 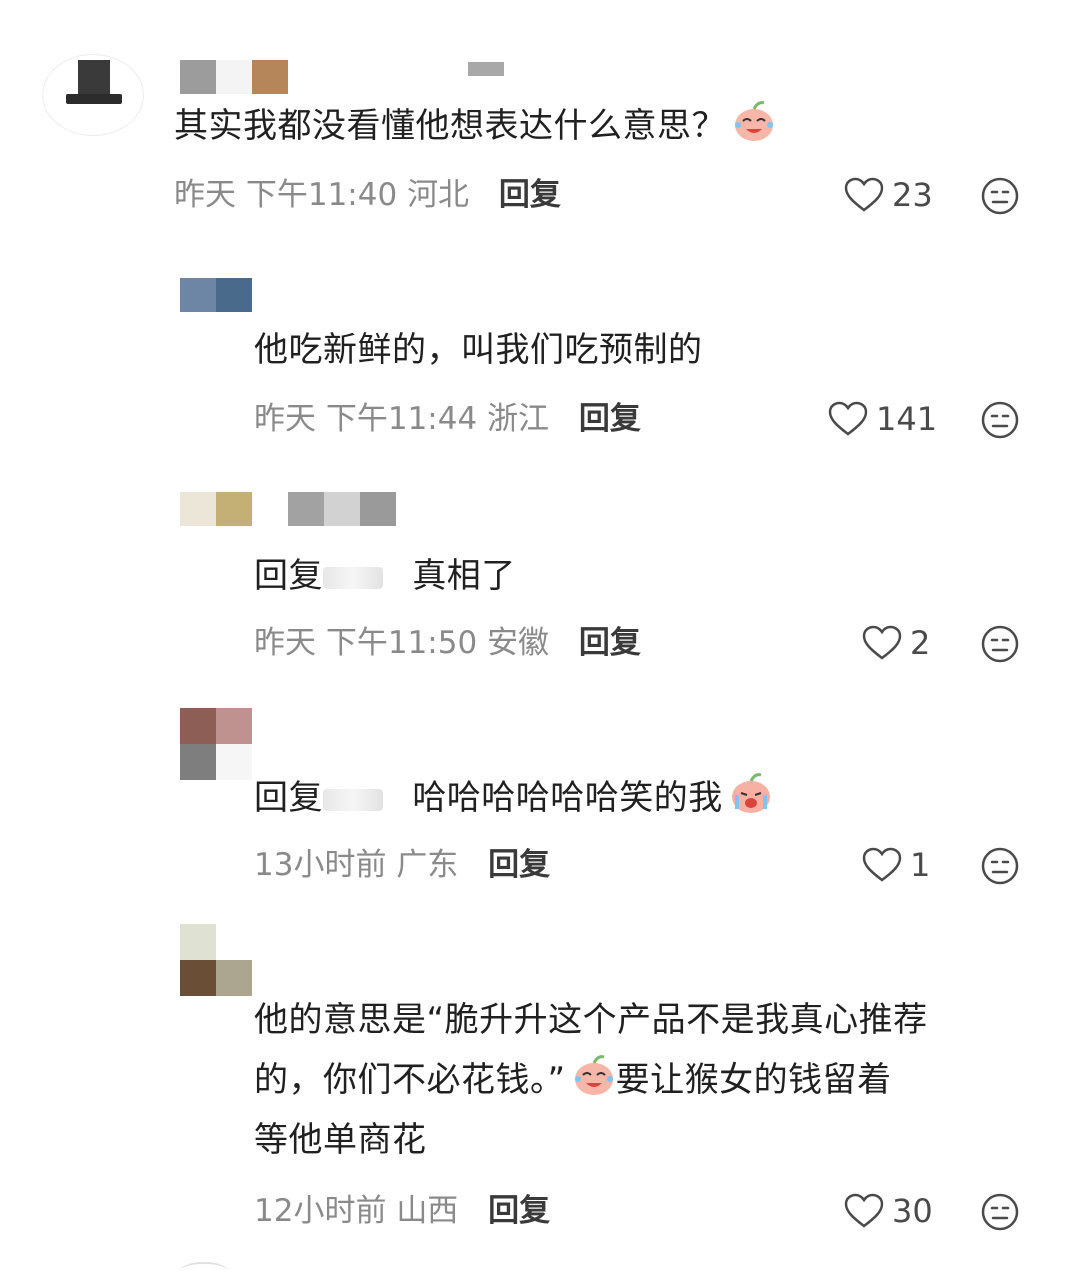 What do you see at coordinates (427, 865) in the screenshot?
I see `comment-location: 广东` at bounding box center [427, 865].